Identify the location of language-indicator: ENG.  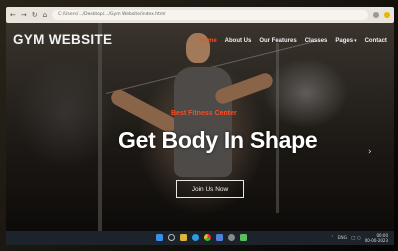
(342, 238).